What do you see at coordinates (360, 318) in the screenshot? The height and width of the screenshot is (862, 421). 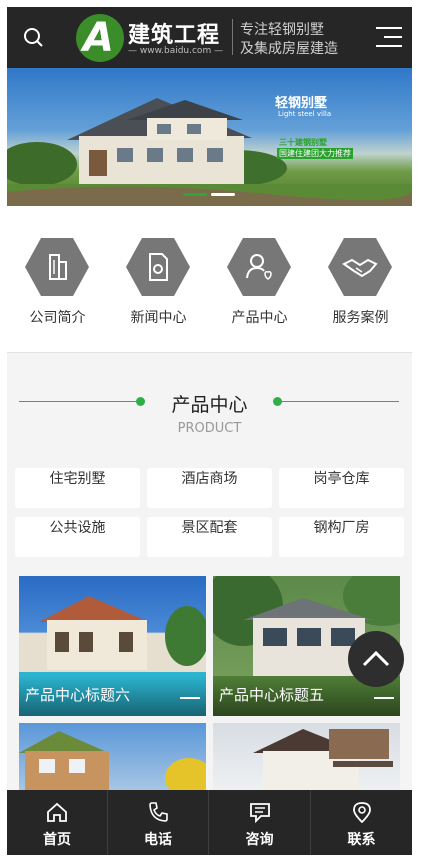 I see `nav-label: 服务案例` at bounding box center [360, 318].